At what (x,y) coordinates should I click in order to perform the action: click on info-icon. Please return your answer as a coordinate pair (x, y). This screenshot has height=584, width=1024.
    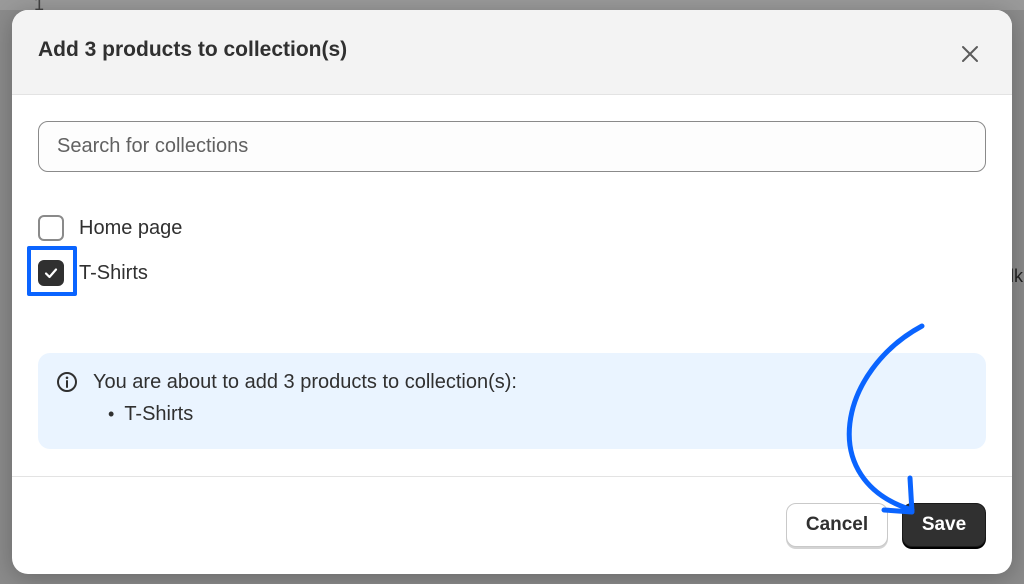
    Looking at the image, I should click on (67, 382).